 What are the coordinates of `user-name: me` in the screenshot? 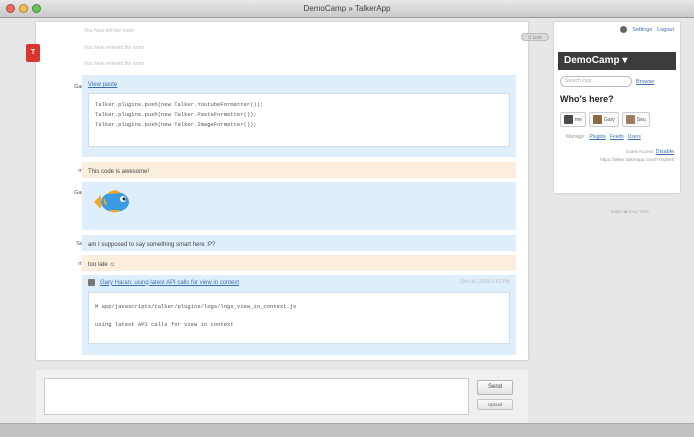 It's located at (578, 119).